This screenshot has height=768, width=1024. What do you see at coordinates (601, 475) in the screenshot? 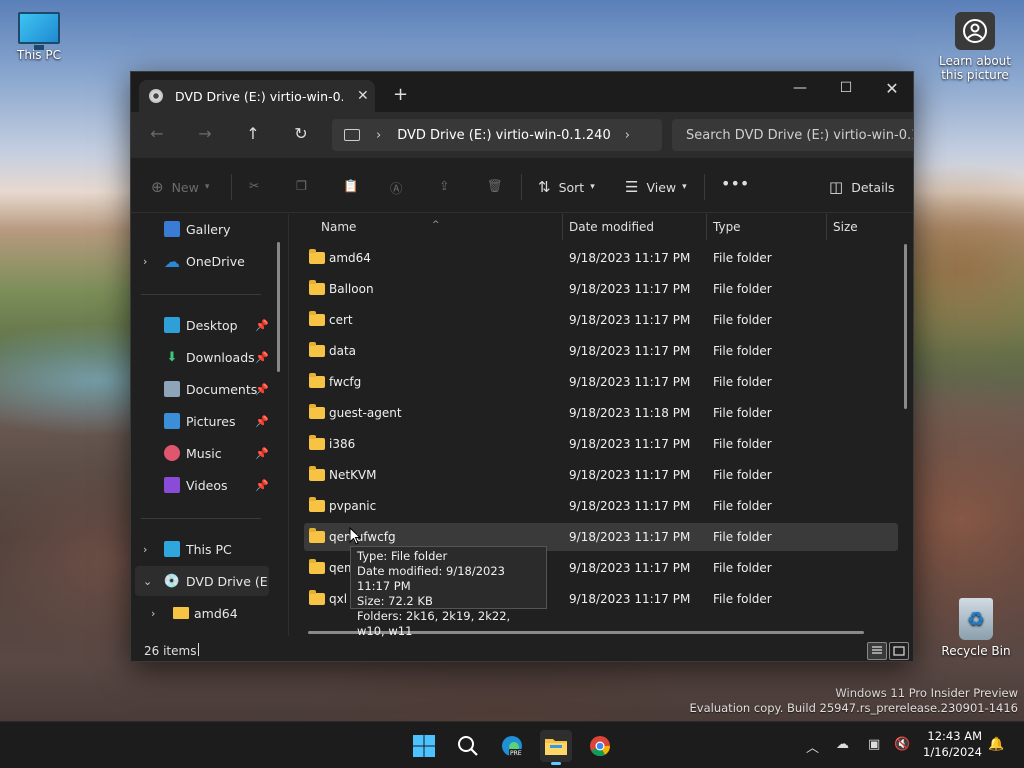
I see `table-row: NetKVM 9/18/2023 11:17 PM File folder` at bounding box center [601, 475].